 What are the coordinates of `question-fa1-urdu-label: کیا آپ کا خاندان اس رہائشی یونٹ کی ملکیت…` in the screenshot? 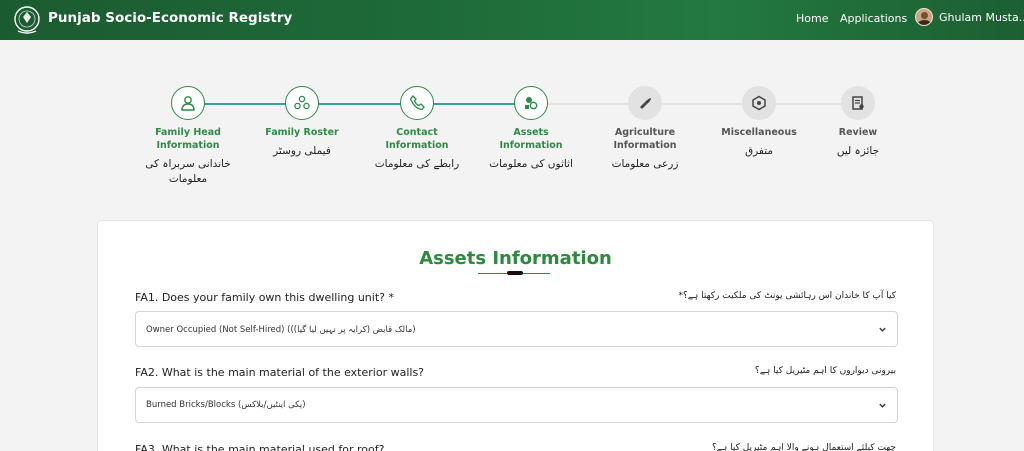 It's located at (787, 296).